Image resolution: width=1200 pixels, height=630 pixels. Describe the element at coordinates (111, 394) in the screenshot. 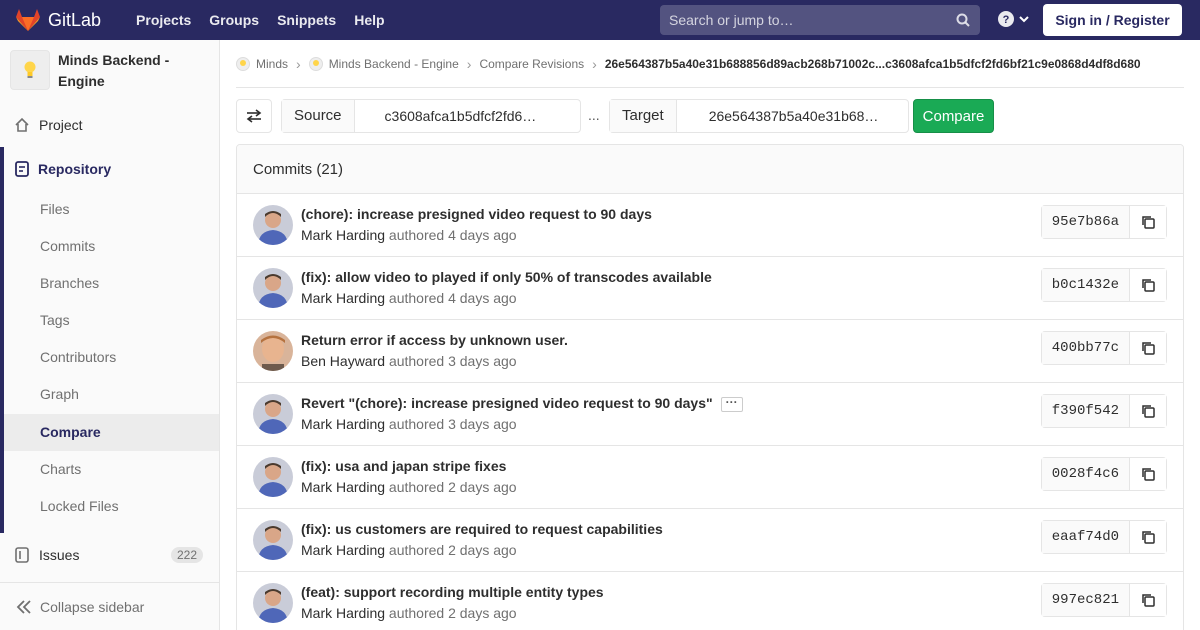

I see `sidebar-subitem-graph: Graph` at that location.